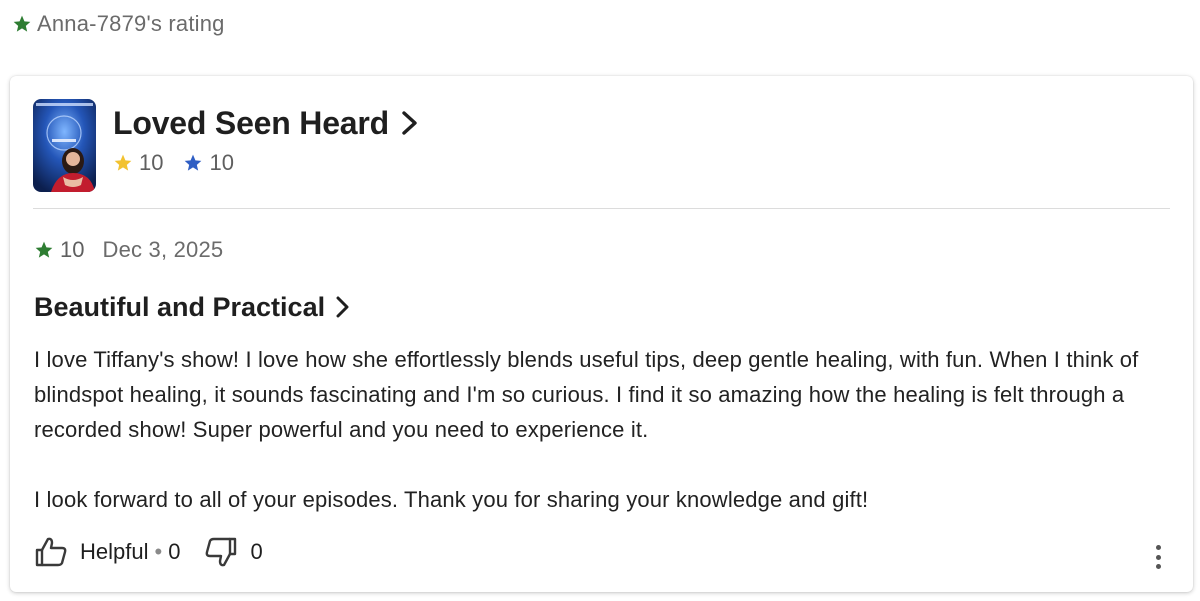 Image resolution: width=1200 pixels, height=601 pixels. I want to click on helpful-label: Helpful, so click(114, 551).